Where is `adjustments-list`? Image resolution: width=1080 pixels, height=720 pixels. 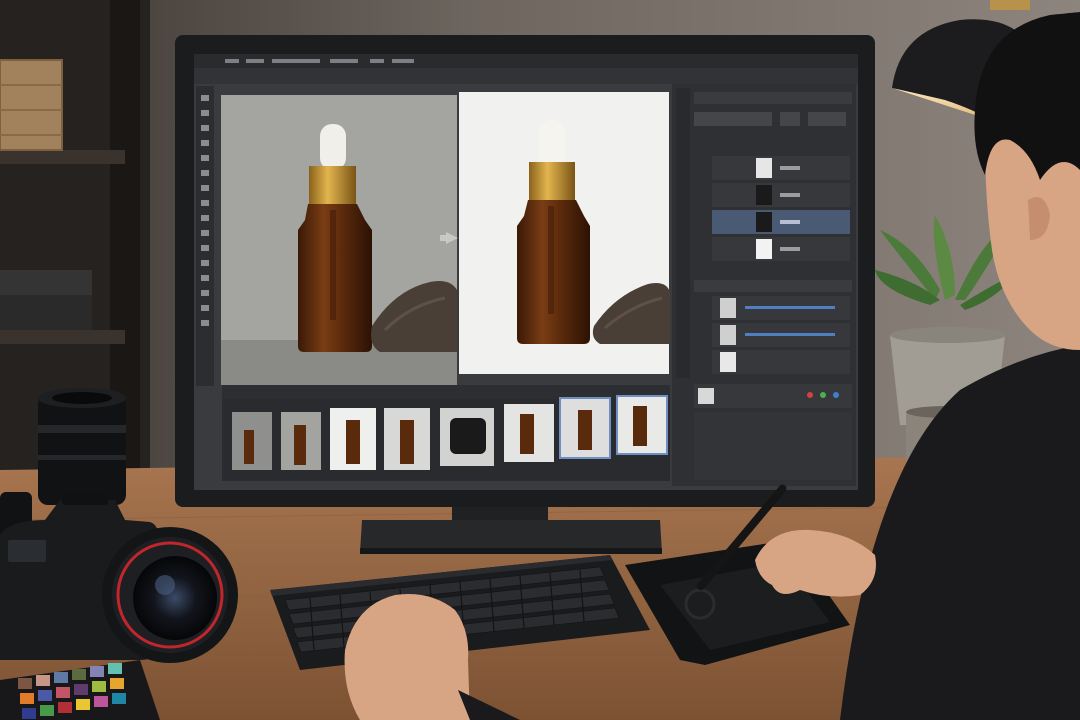
adjustments-list is located at coordinates (781, 335).